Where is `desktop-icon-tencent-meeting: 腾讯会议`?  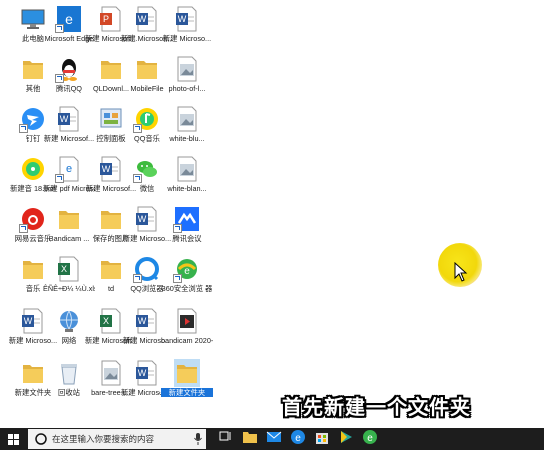 desktop-icon-tencent-meeting: 腾讯会议 is located at coordinates (187, 230).